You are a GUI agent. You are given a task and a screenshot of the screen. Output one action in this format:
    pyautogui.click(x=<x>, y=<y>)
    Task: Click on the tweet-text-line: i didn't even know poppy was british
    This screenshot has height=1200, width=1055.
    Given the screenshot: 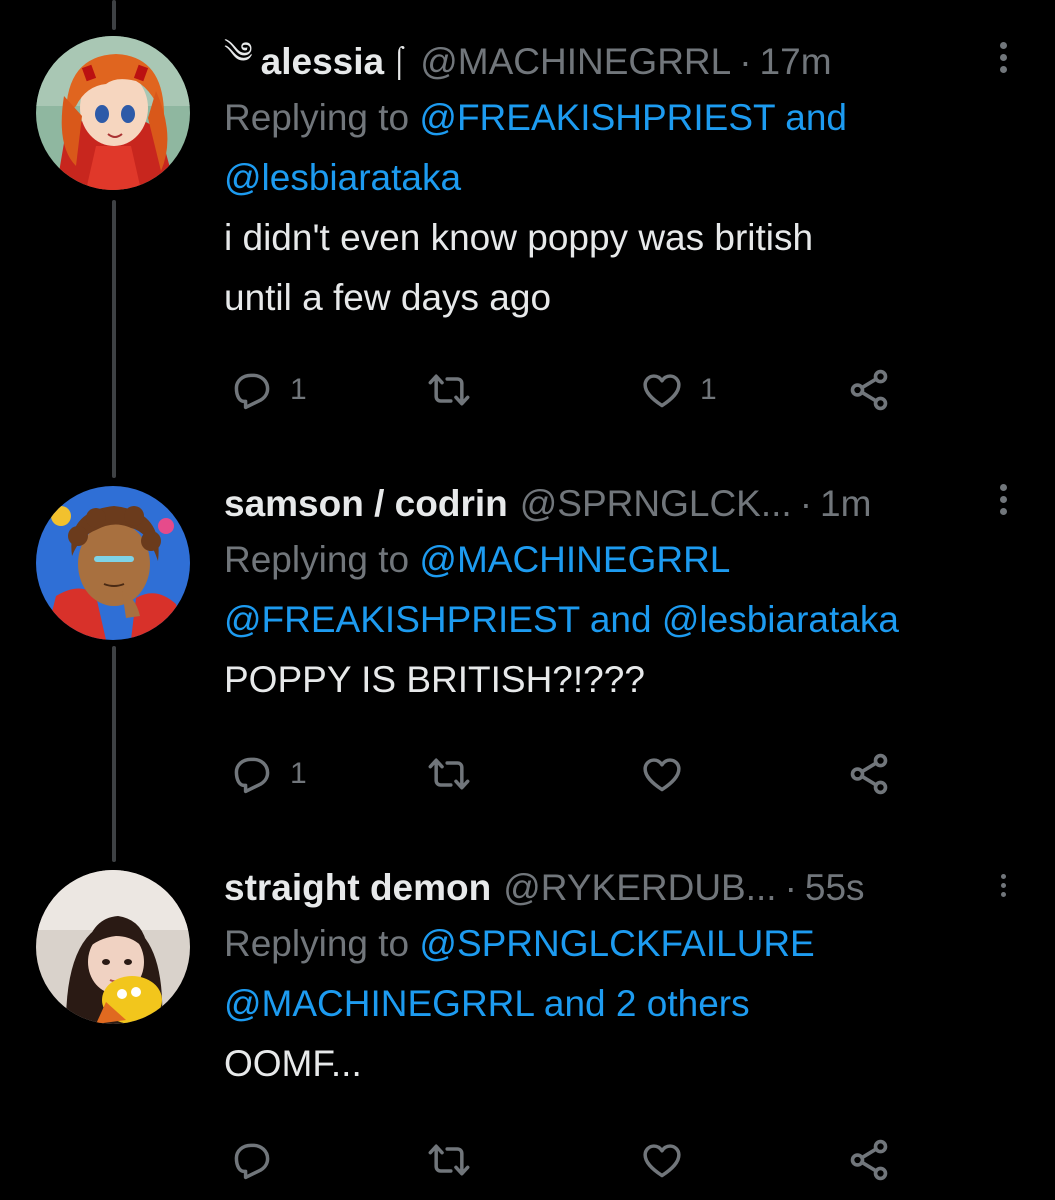 What is the action you would take?
    pyautogui.click(x=519, y=237)
    